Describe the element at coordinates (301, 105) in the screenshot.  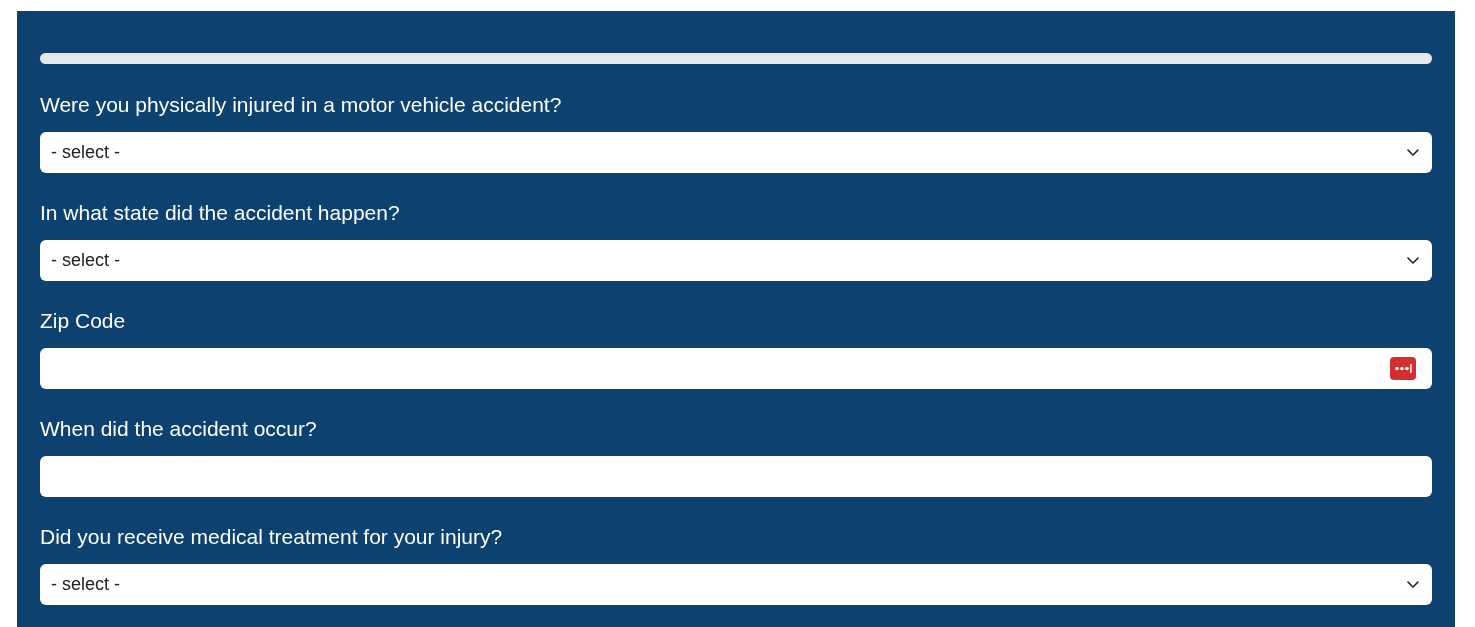
I see `field-label: Were you physically injured in a motor vehicle accident?` at that location.